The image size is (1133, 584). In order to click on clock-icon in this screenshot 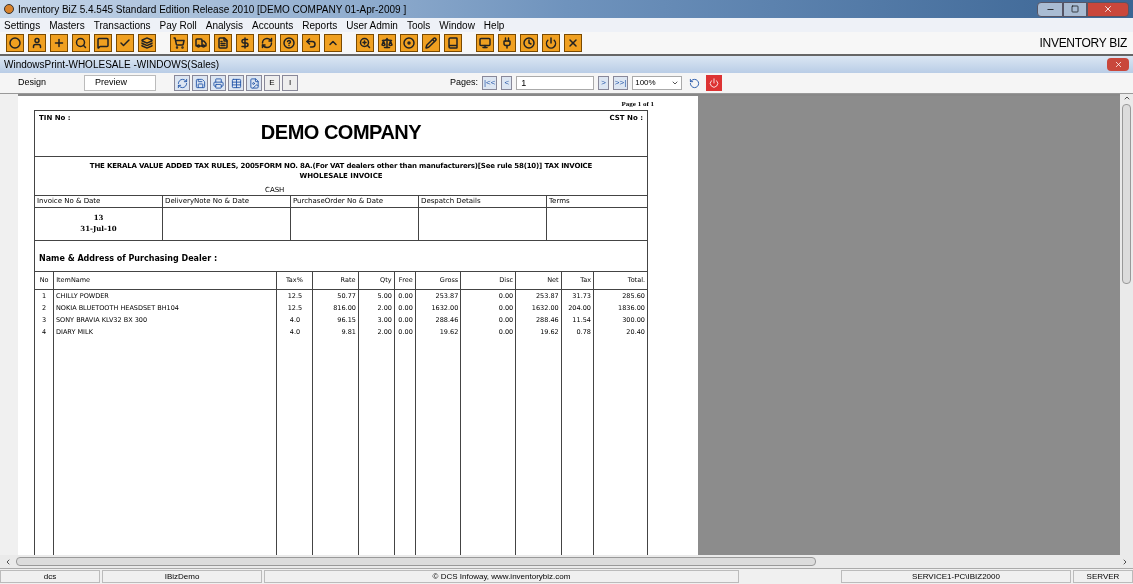, I will do `click(529, 43)`.